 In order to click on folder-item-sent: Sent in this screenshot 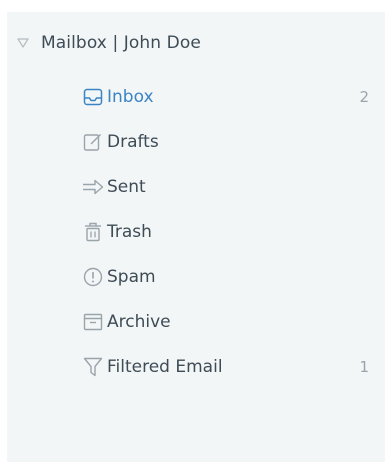, I will do `click(196, 186)`.